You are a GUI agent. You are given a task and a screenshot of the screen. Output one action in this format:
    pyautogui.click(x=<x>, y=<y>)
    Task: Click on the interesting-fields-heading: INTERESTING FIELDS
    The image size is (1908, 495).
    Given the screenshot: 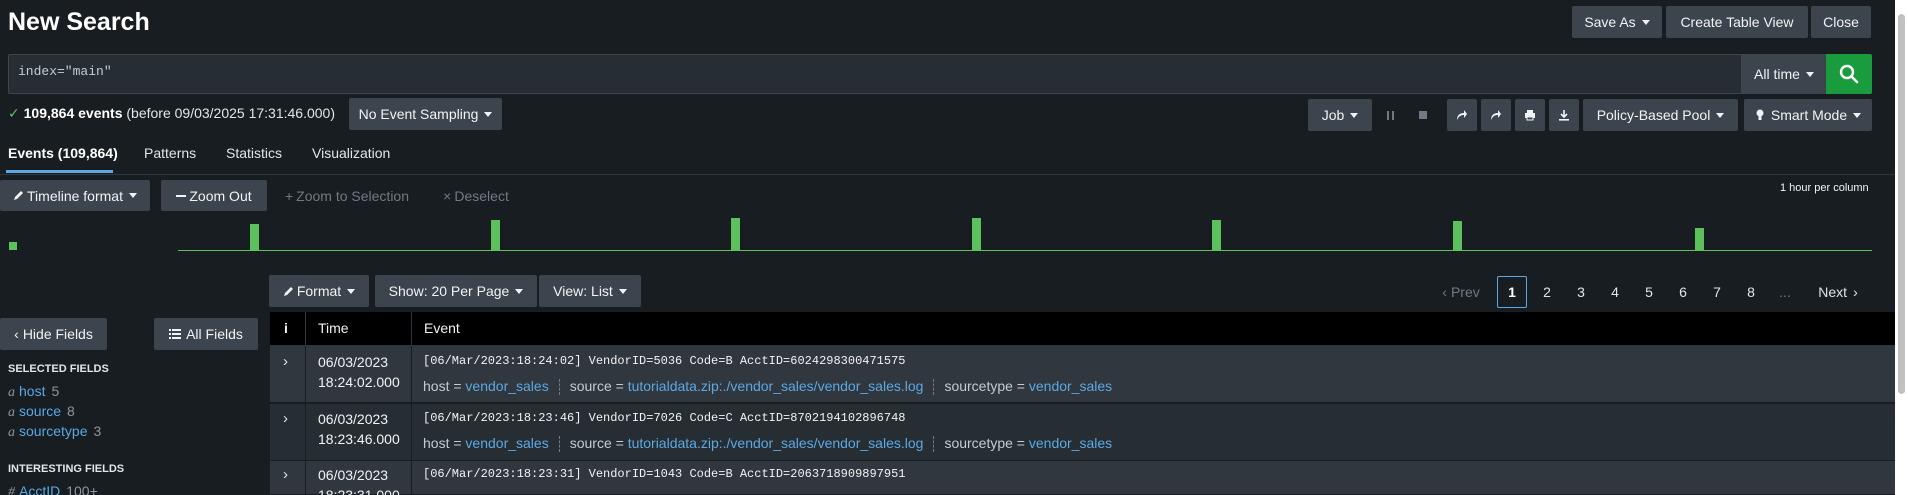 What is the action you would take?
    pyautogui.click(x=66, y=469)
    